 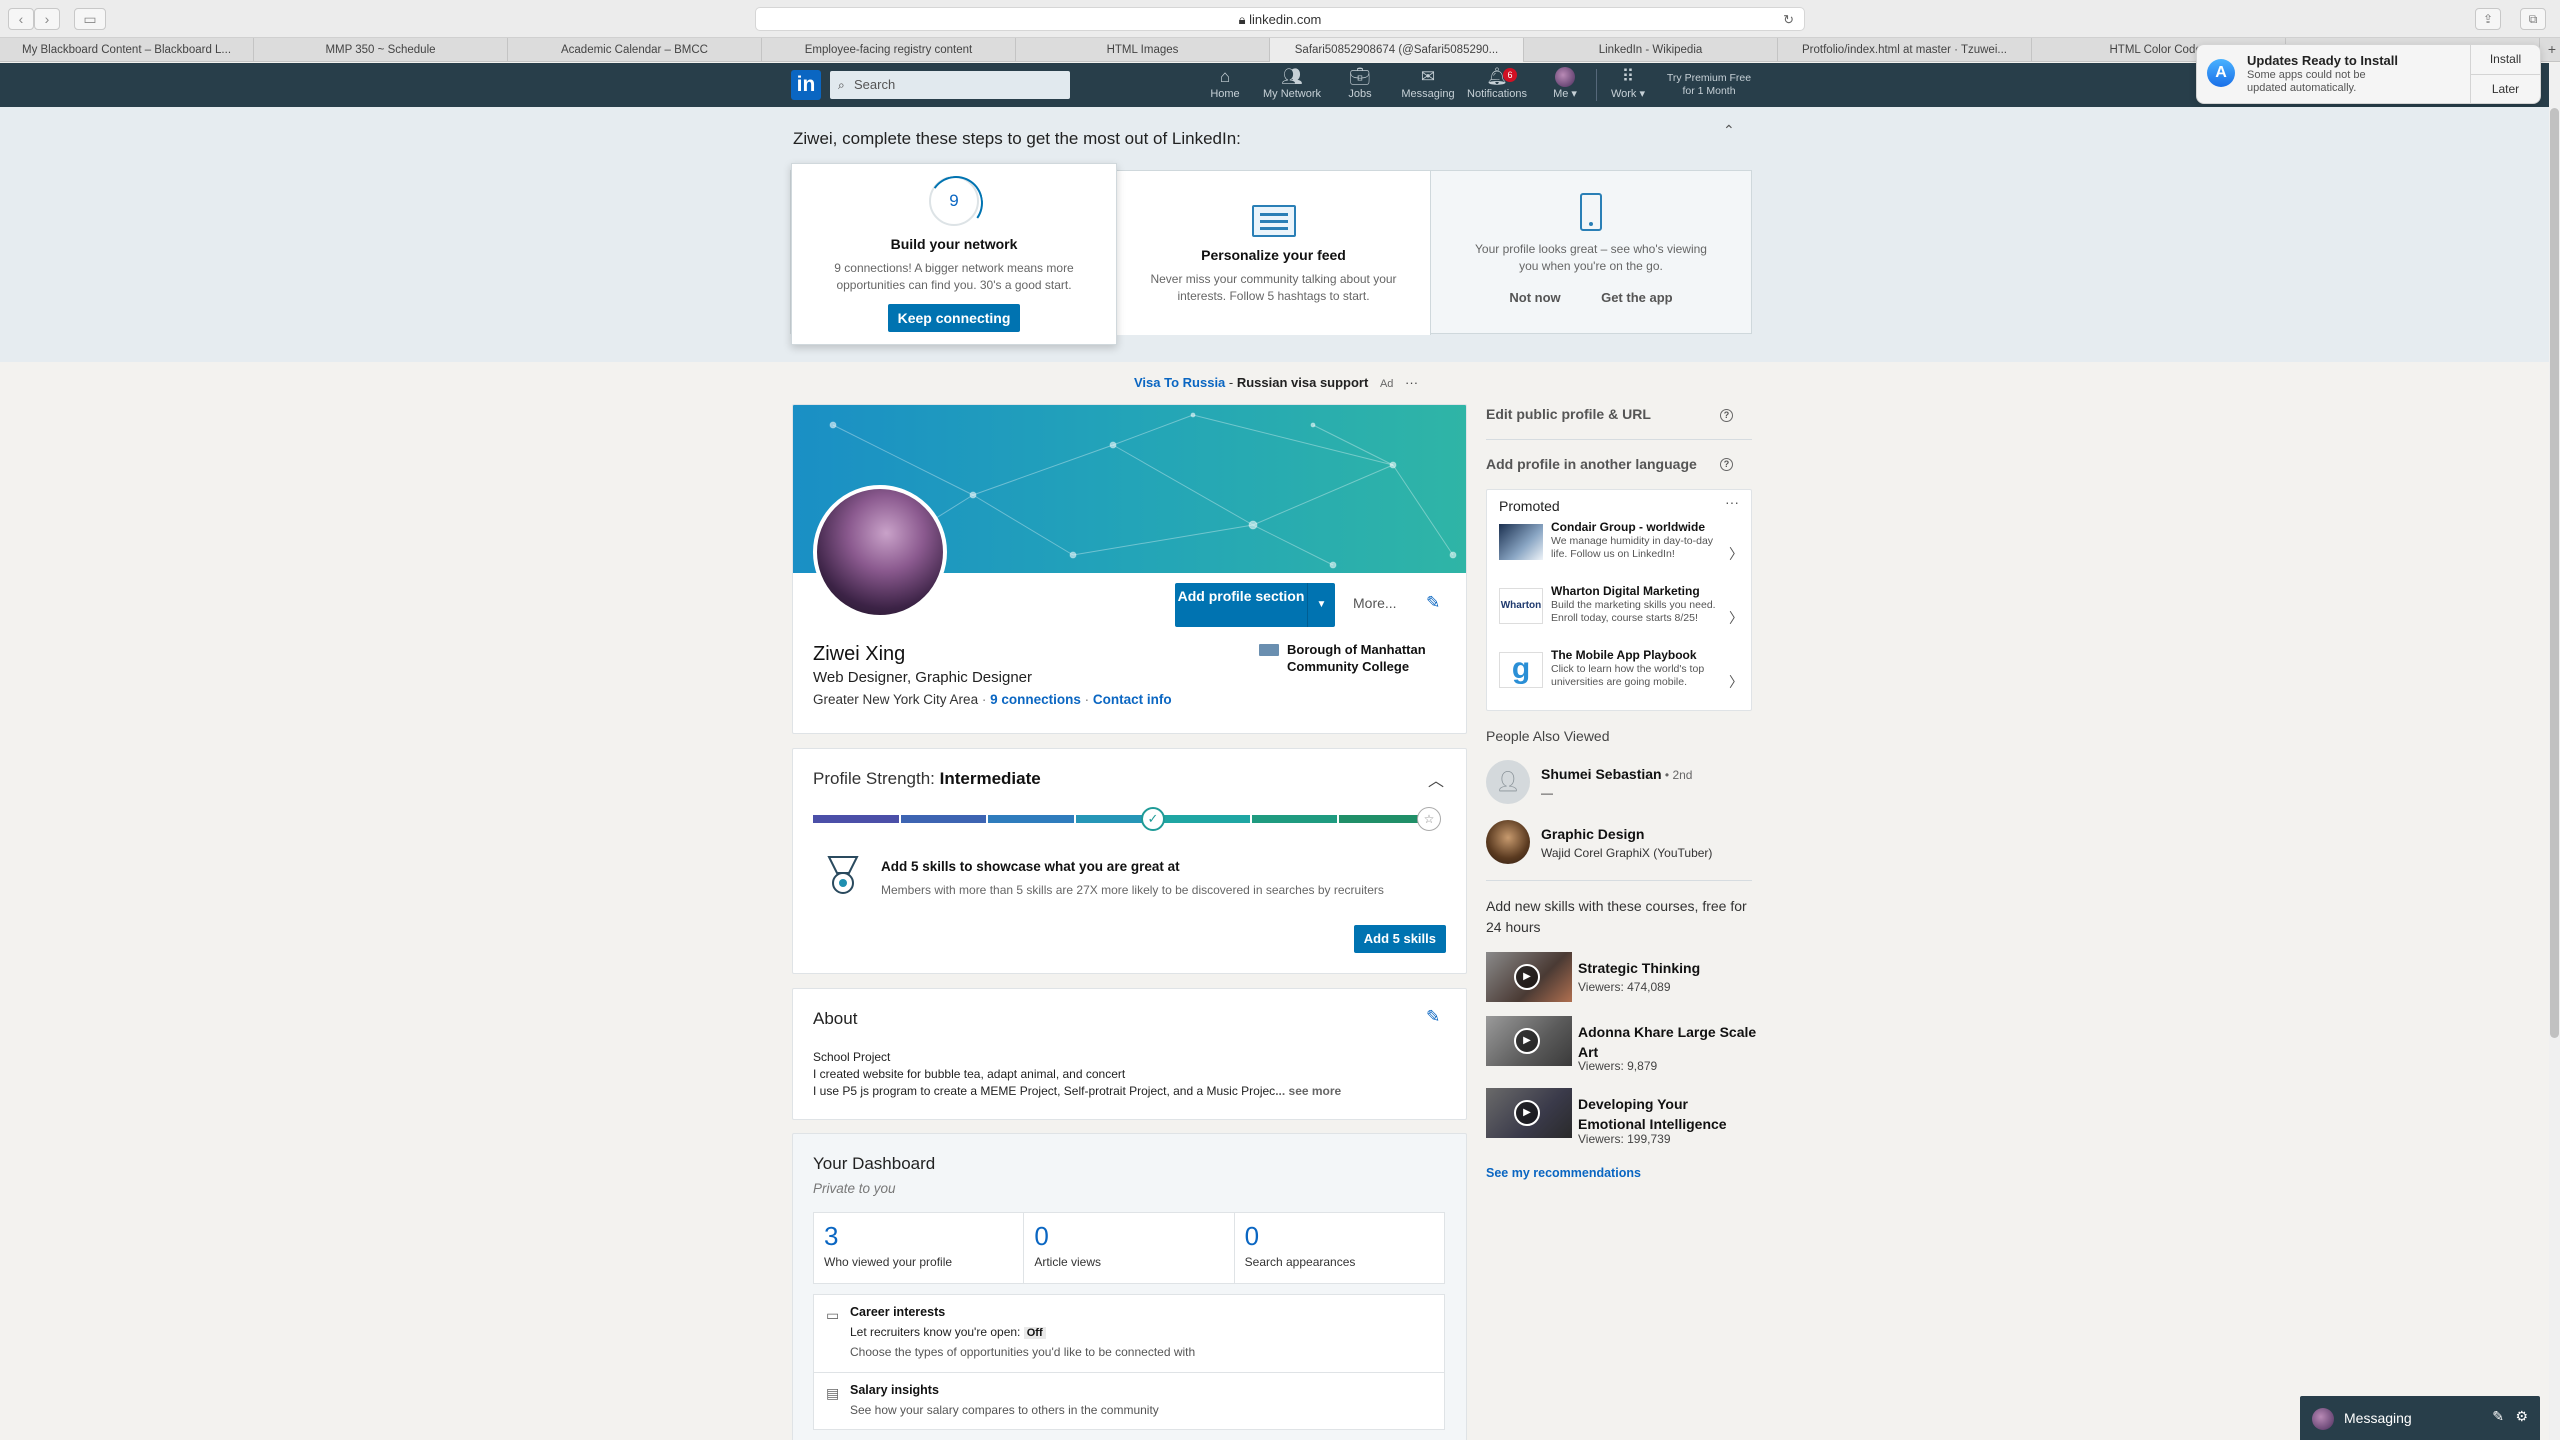 What do you see at coordinates (1619, 784) in the screenshot?
I see `person-item: 👤︎ Shumei Sebastian • 2nd —` at bounding box center [1619, 784].